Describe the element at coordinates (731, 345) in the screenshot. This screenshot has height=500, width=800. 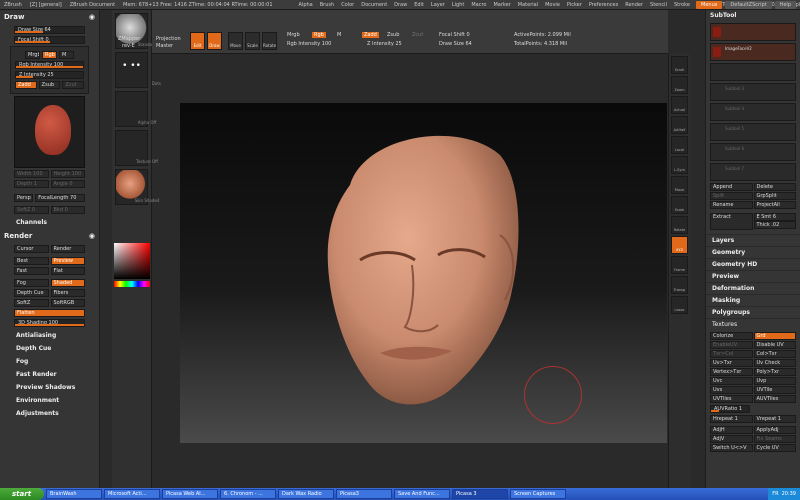
I see `enable-uv-button: EnableUV` at that location.